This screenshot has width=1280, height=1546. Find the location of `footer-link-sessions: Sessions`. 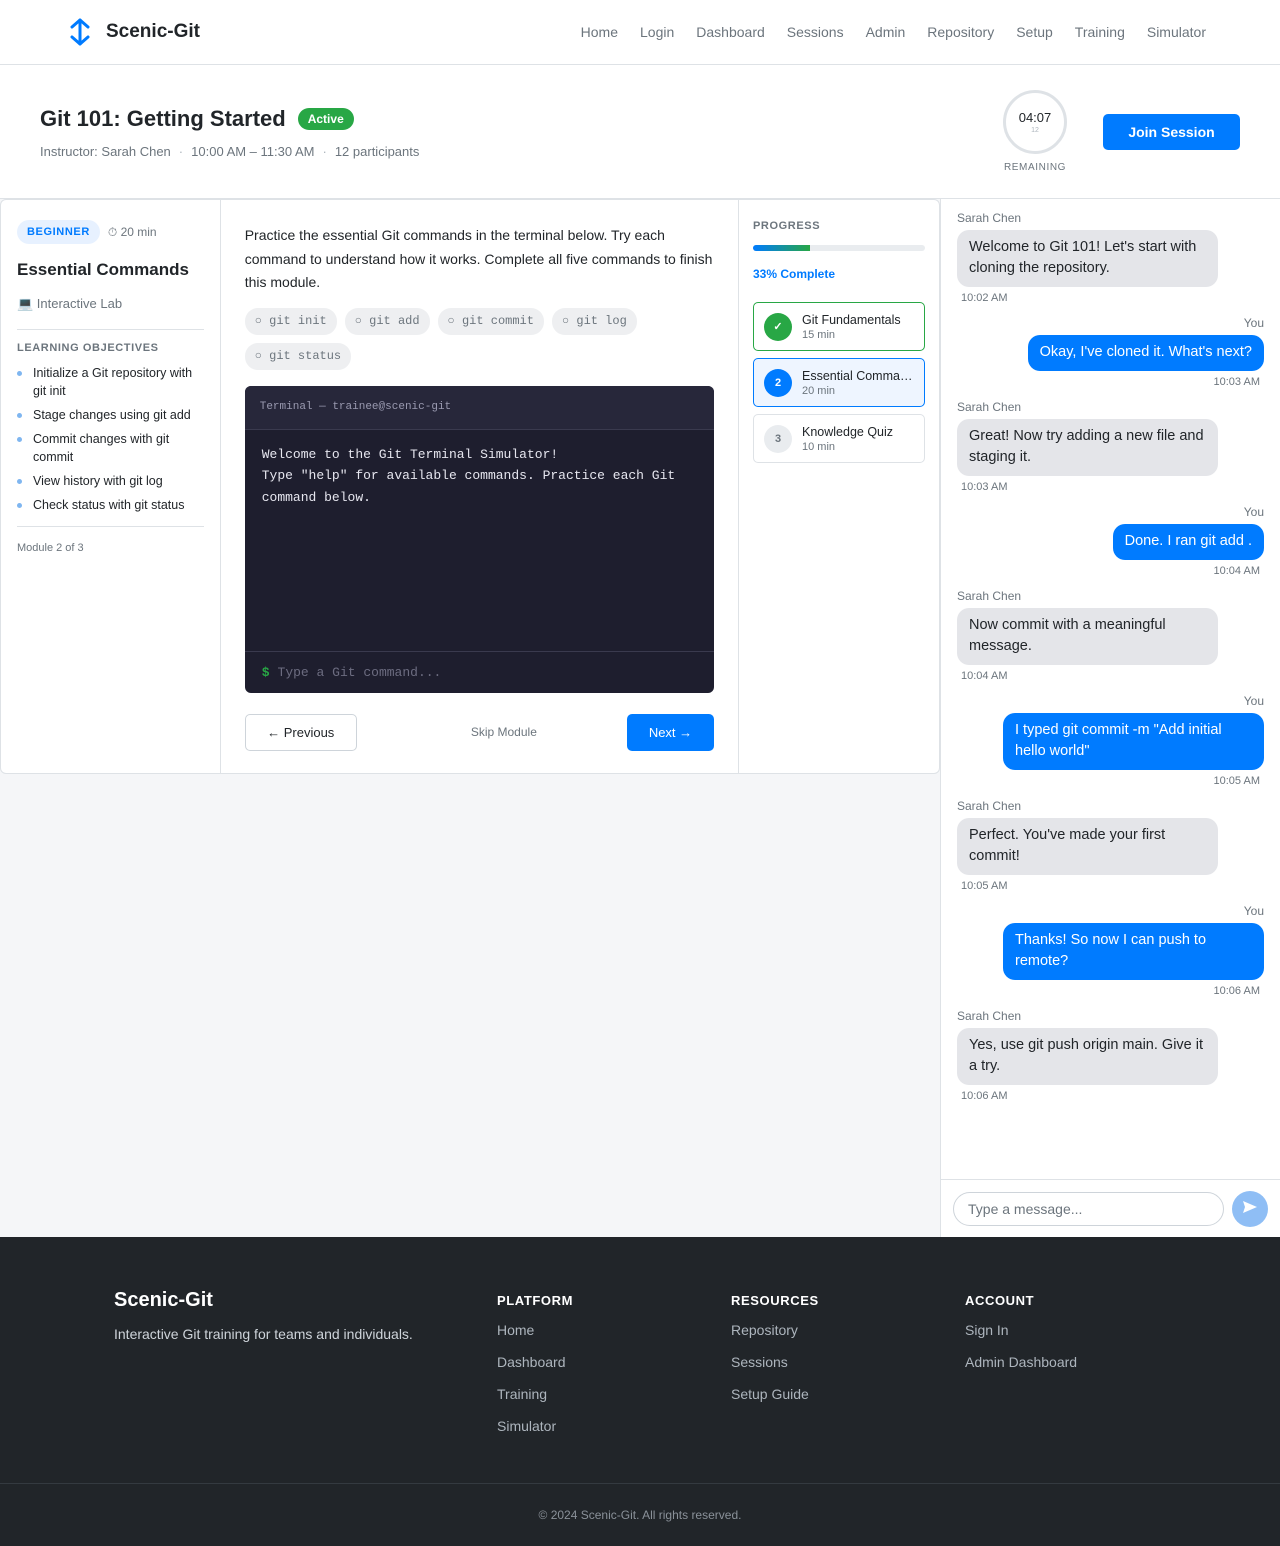

footer-link-sessions: Sessions is located at coordinates (759, 1362).